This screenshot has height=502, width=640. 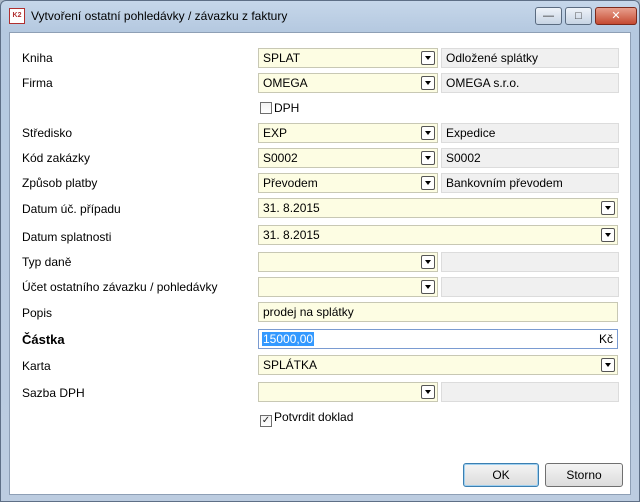 What do you see at coordinates (584, 475) in the screenshot?
I see `storno-button: Storno` at bounding box center [584, 475].